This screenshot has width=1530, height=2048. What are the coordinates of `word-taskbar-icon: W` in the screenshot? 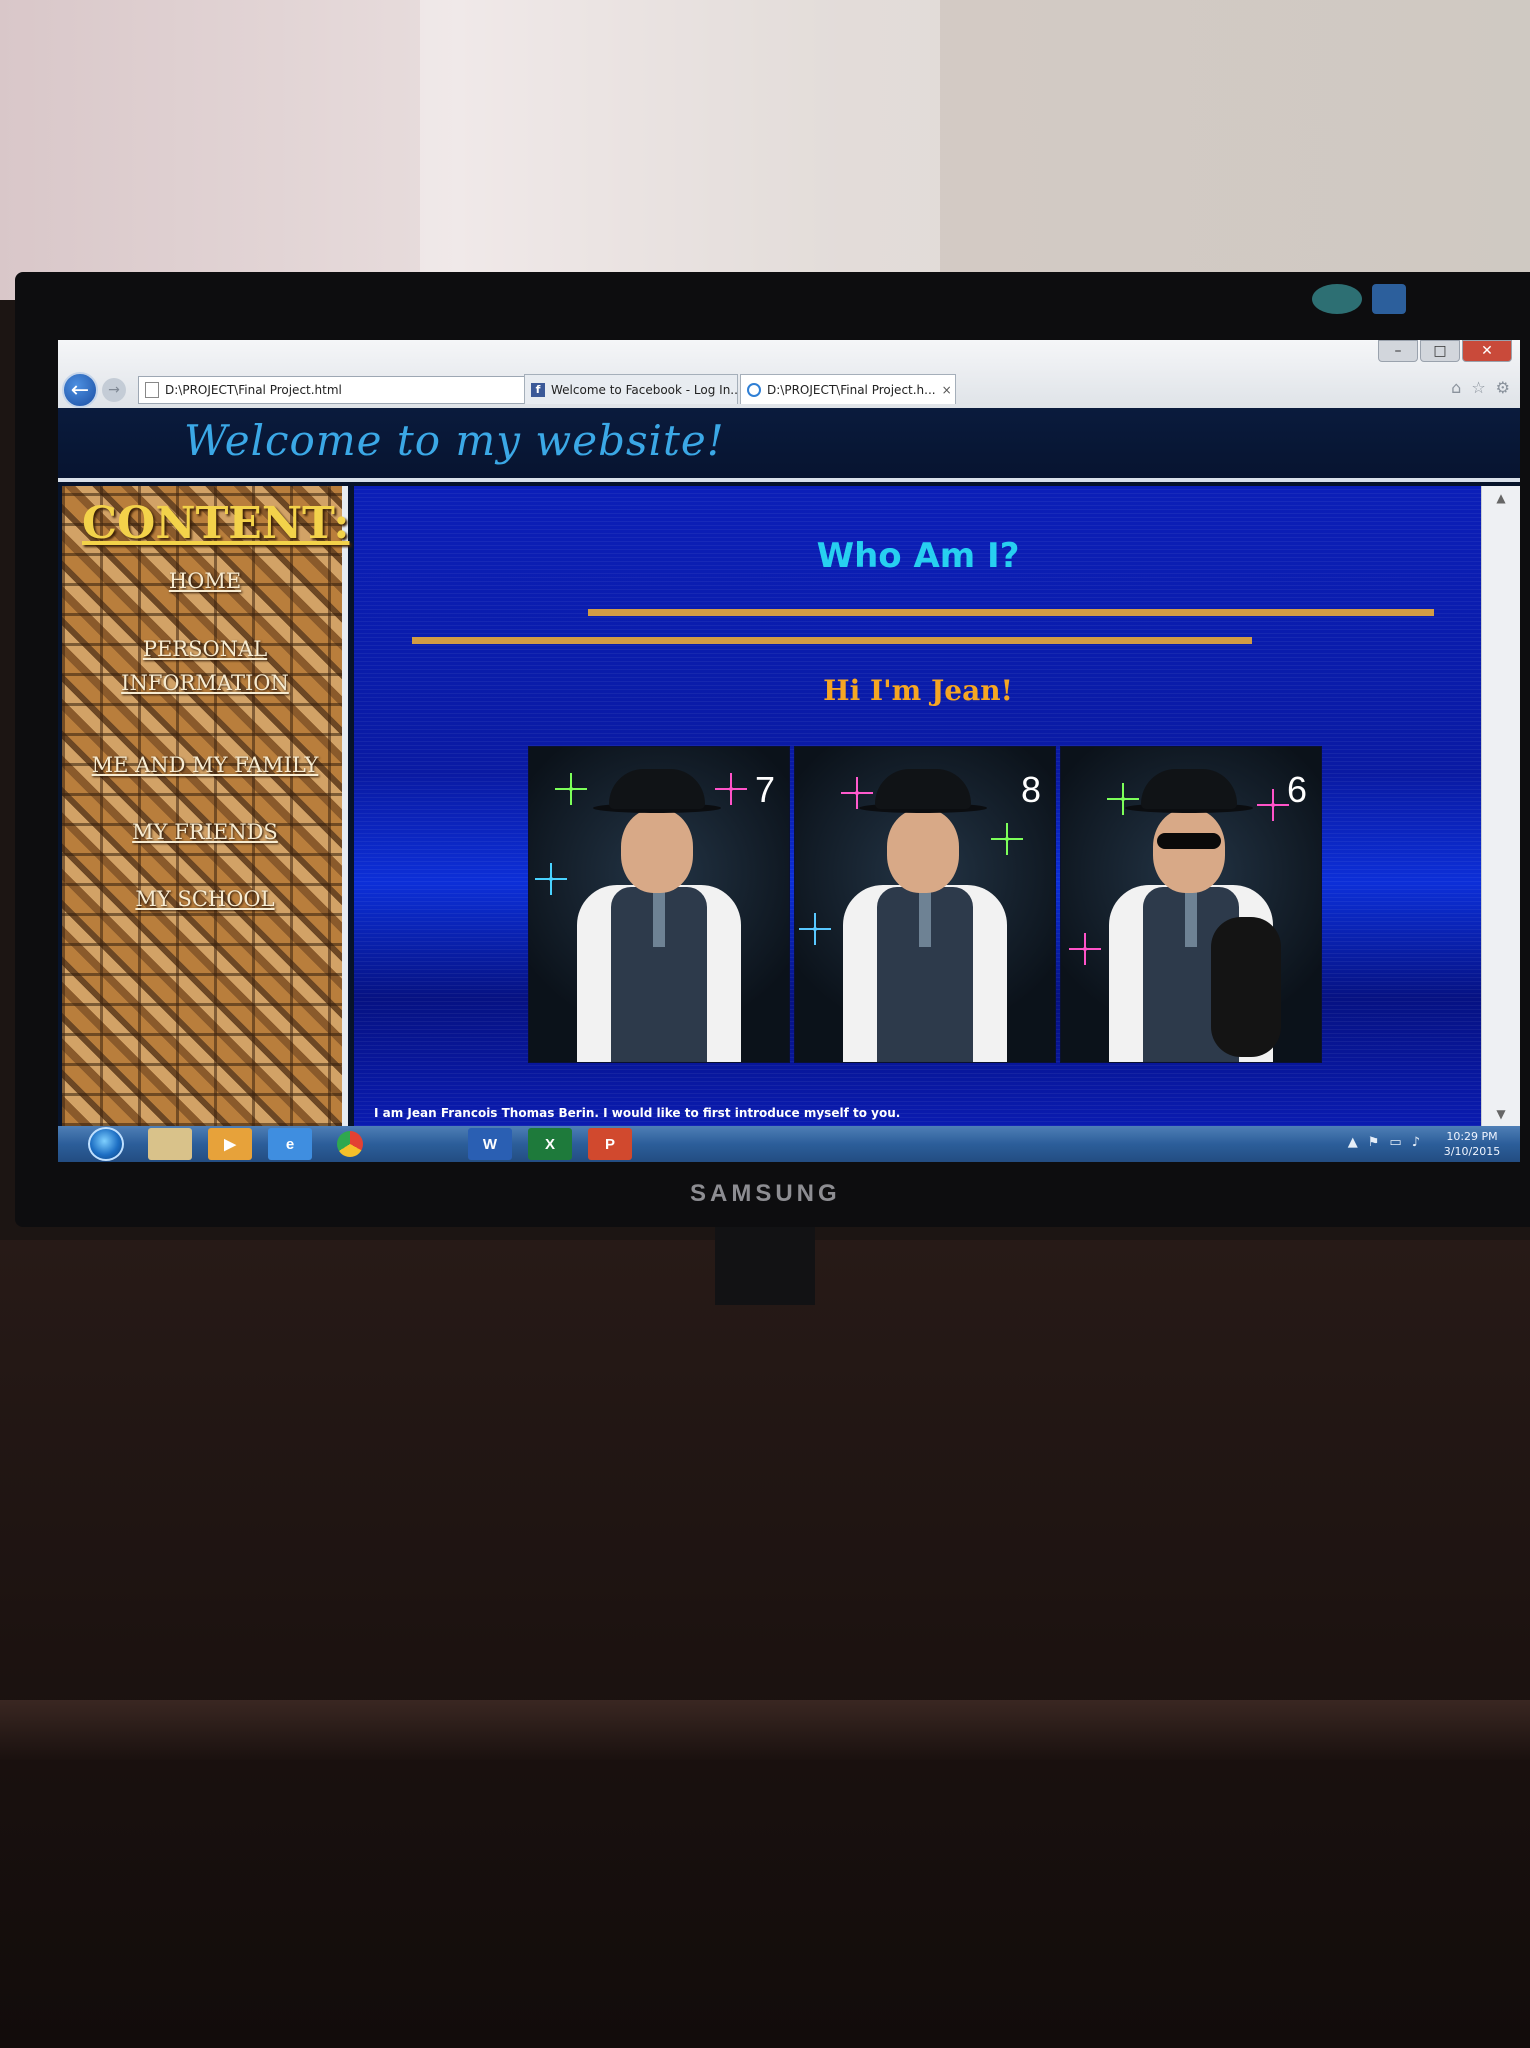 It's located at (490, 1144).